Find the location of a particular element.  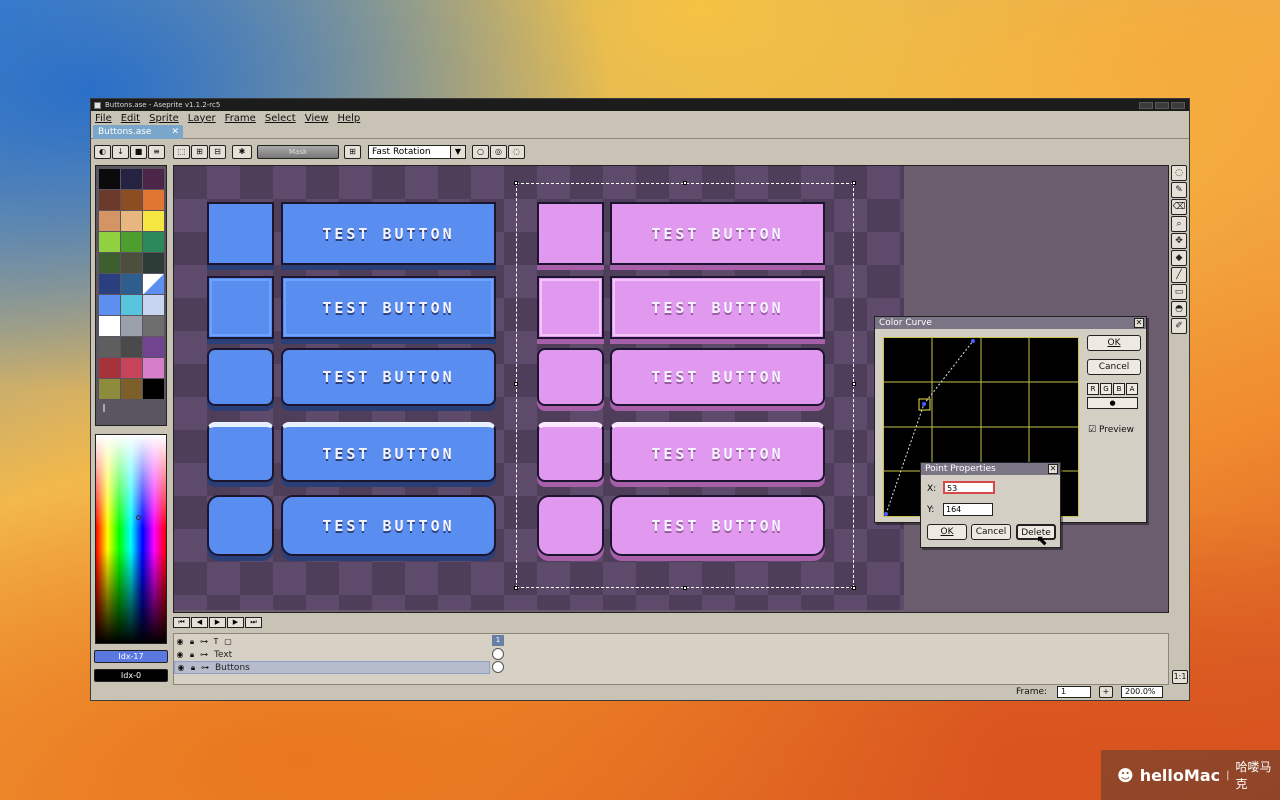

menu-frame: Frame is located at coordinates (240, 118).